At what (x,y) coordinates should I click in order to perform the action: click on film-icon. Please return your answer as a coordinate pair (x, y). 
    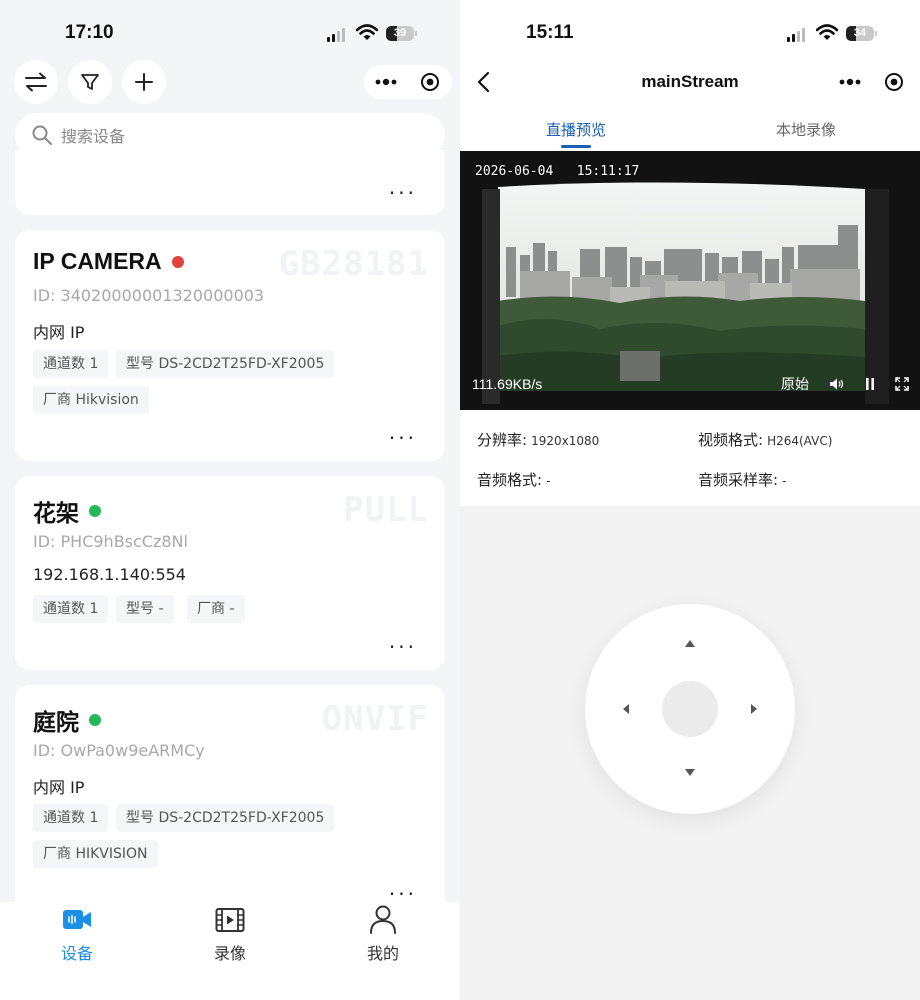
    Looking at the image, I should click on (230, 920).